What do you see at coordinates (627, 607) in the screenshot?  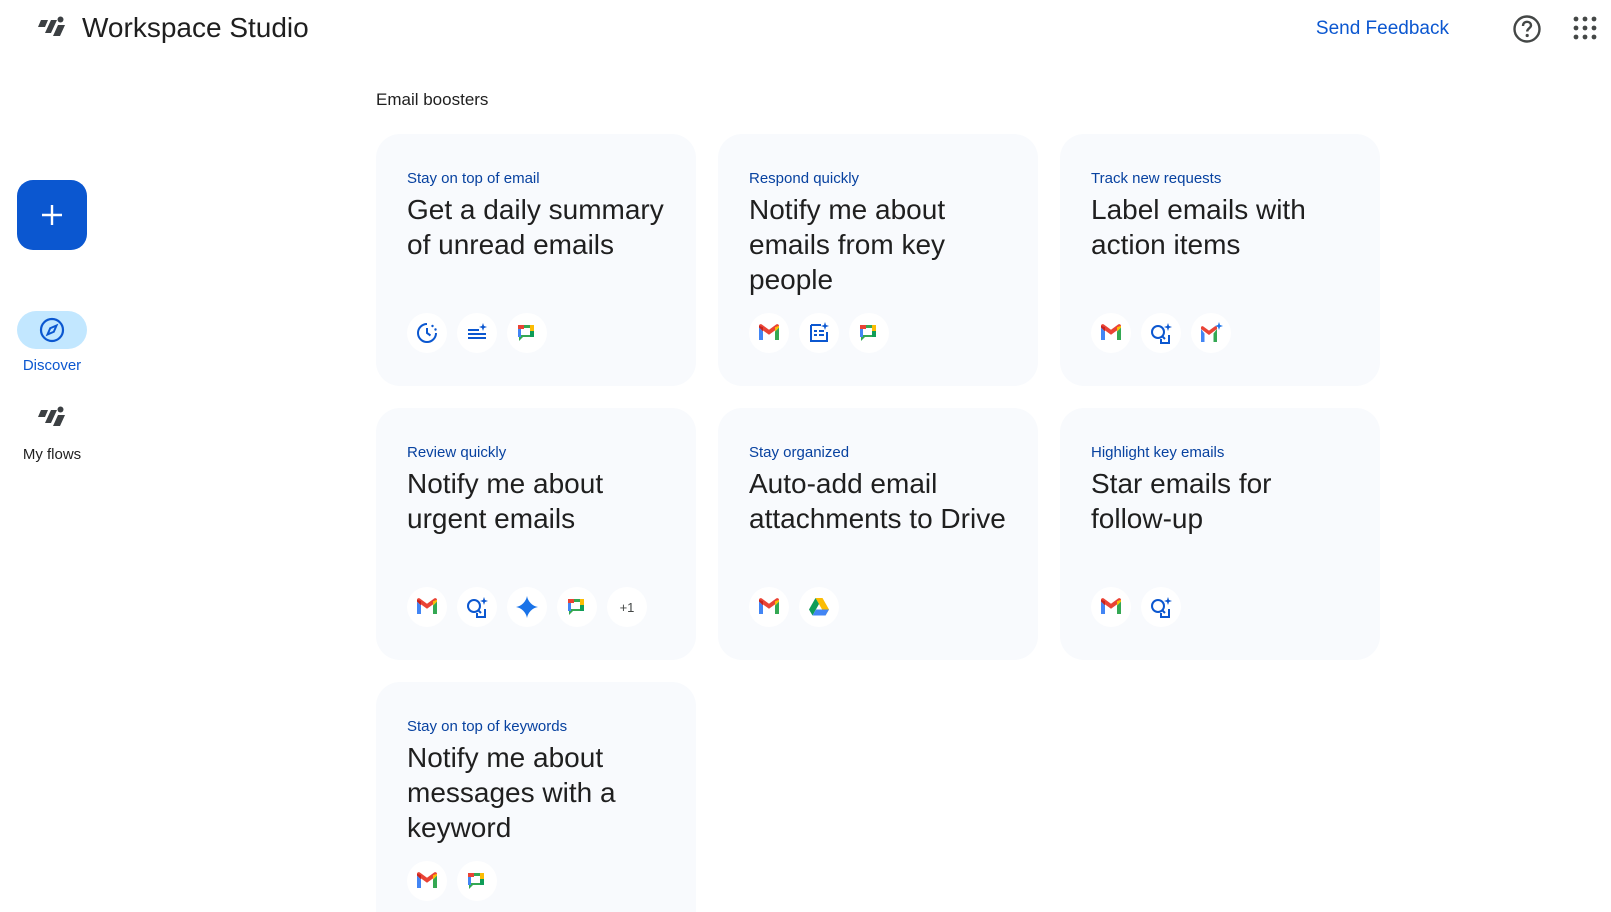 I see `more-steps-badge: +1` at bounding box center [627, 607].